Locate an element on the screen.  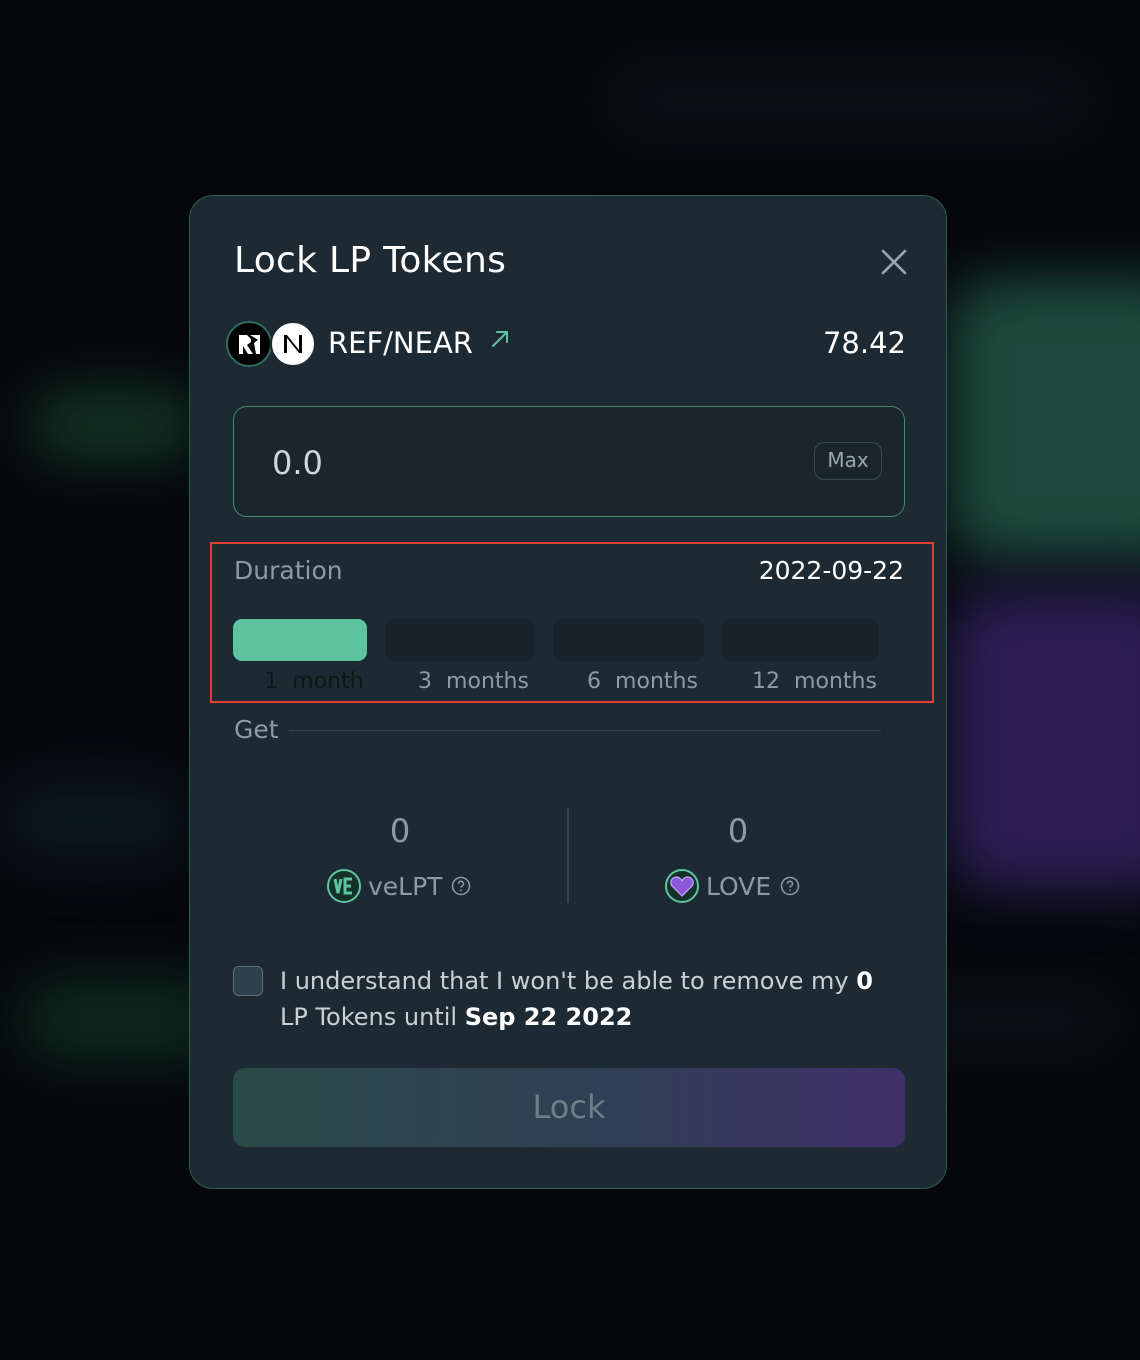
reward-velpt: 0 veLPT is located at coordinates (400, 858).